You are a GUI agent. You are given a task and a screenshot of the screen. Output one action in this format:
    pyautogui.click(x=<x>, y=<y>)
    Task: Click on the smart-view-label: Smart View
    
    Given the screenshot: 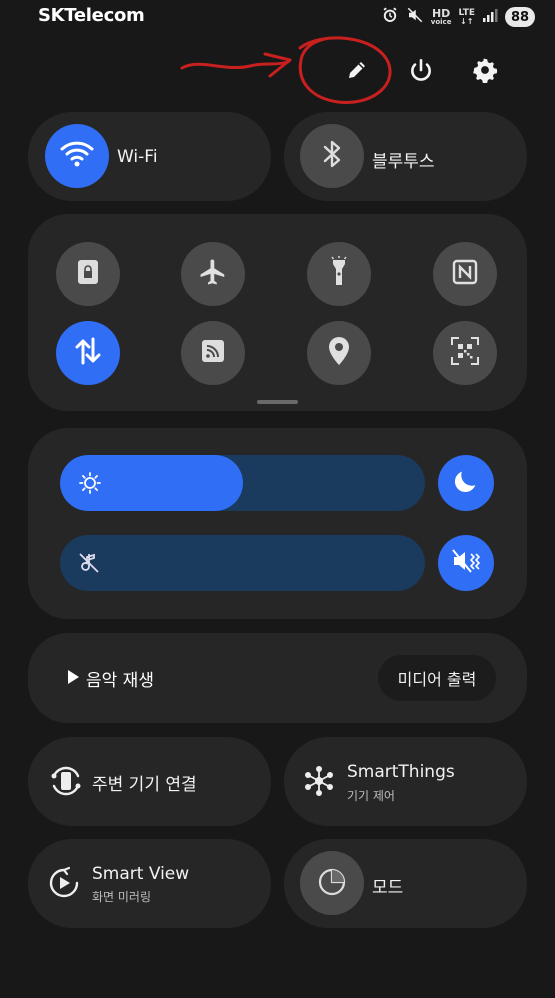 What is the action you would take?
    pyautogui.click(x=141, y=874)
    